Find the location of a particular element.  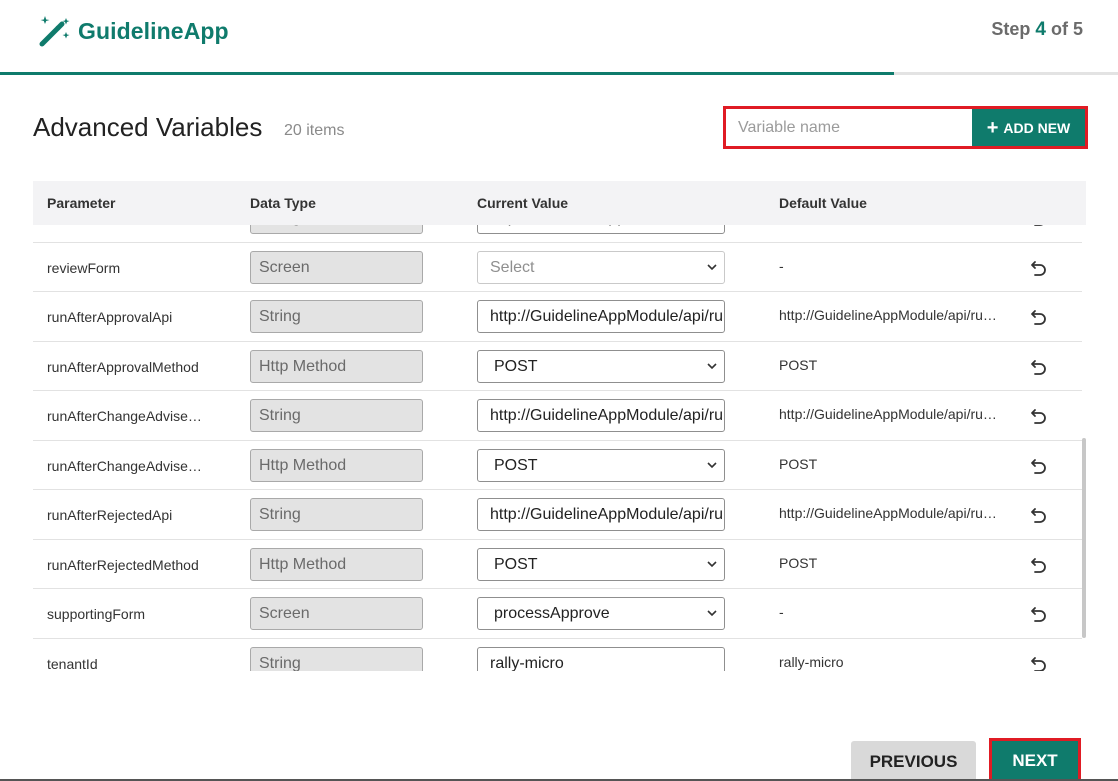

table-row: reviewForm Screen Select - is located at coordinates (557, 267).